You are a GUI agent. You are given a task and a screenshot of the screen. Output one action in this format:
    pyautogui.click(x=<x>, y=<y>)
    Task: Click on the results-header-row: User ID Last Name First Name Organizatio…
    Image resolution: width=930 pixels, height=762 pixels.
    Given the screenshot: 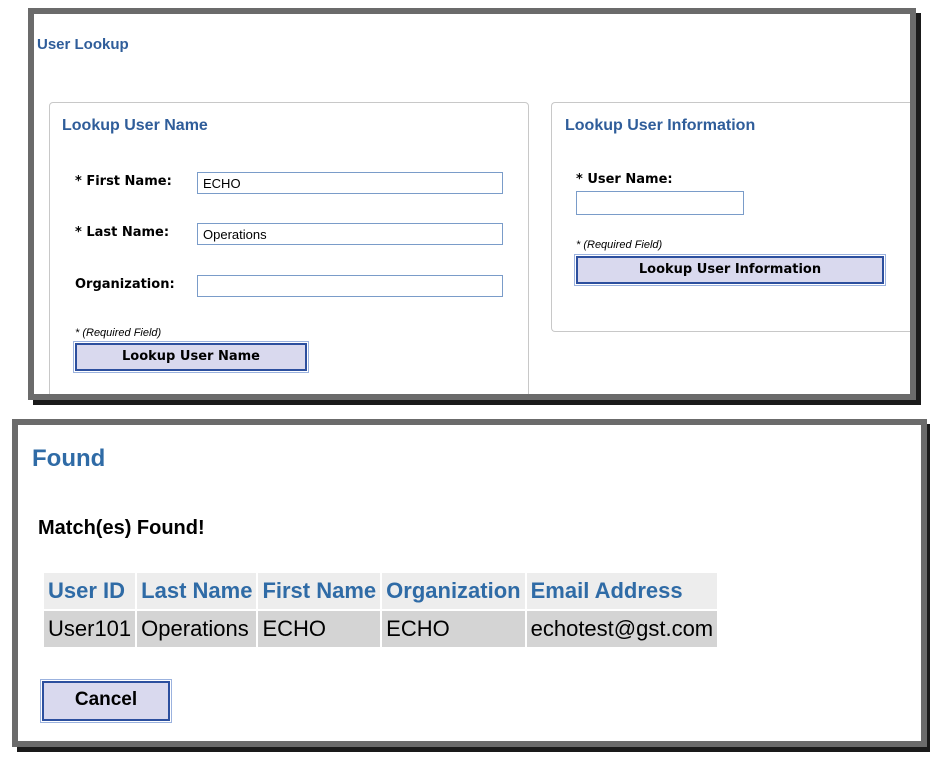 What is the action you would take?
    pyautogui.click(x=381, y=591)
    